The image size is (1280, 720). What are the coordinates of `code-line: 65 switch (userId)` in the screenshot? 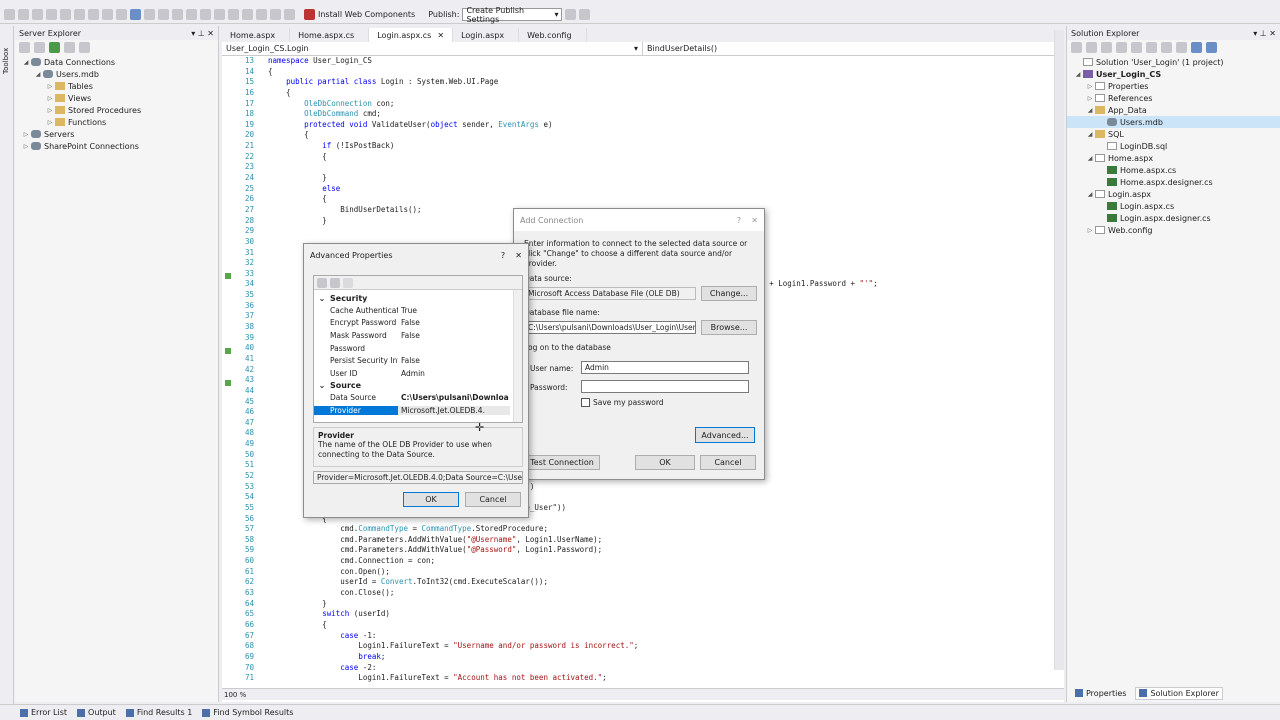 It's located at (637, 614).